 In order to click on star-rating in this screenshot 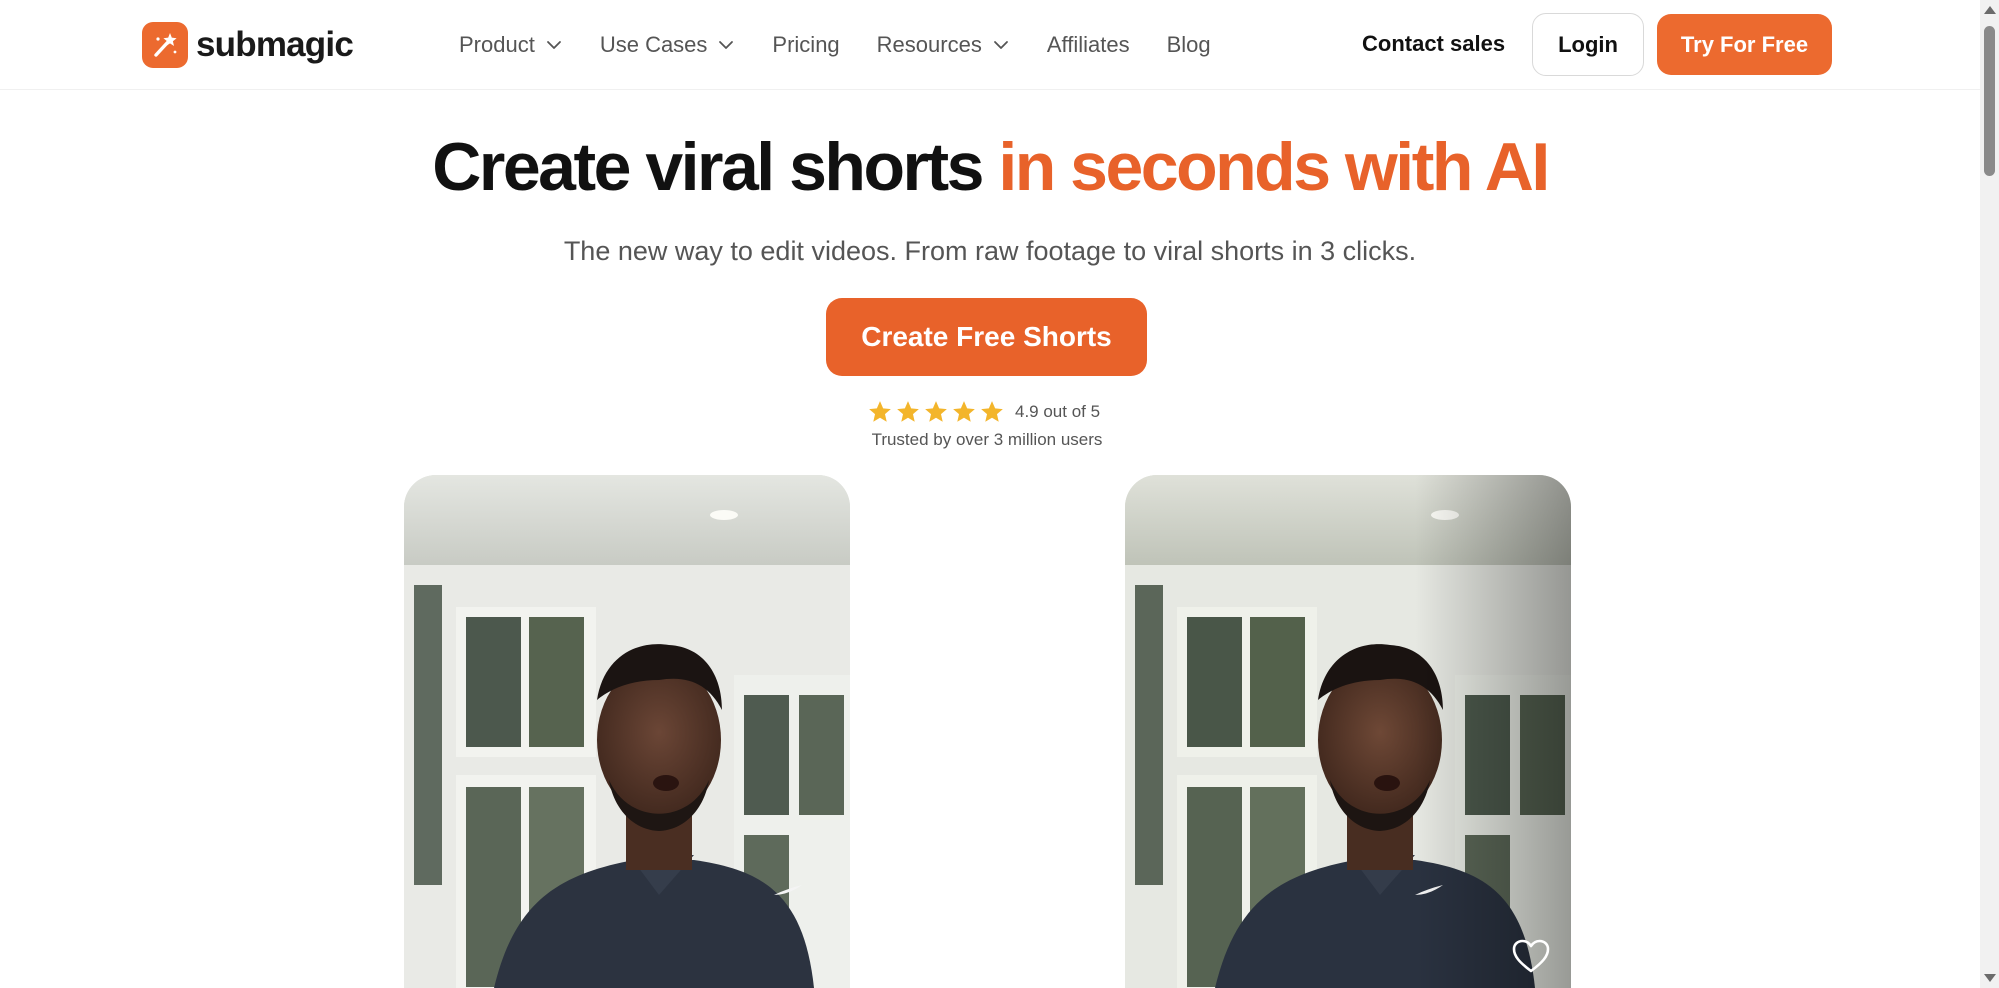, I will do `click(936, 412)`.